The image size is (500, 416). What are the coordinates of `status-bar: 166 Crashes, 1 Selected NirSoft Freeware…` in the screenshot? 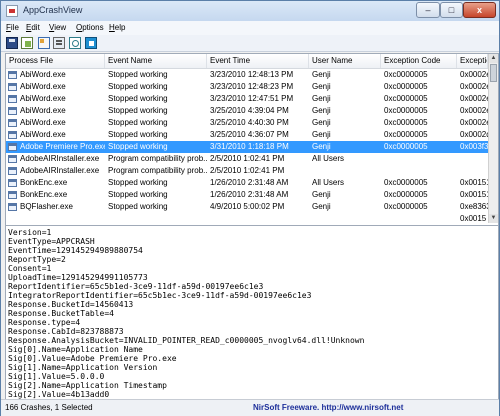 It's located at (250, 407).